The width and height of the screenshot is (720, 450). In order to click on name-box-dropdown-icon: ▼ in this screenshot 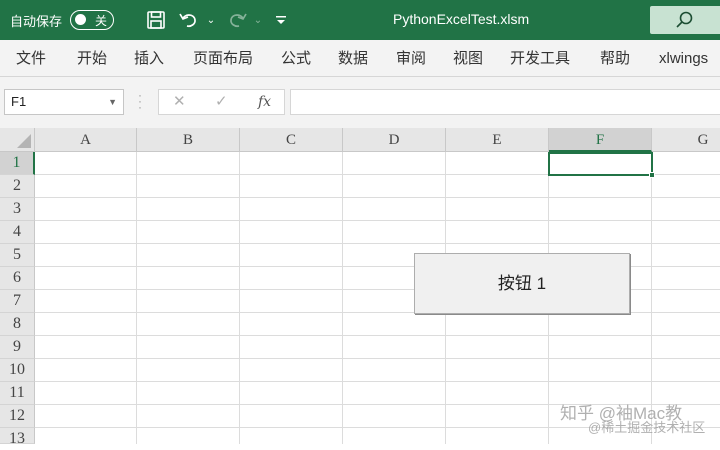, I will do `click(112, 102)`.